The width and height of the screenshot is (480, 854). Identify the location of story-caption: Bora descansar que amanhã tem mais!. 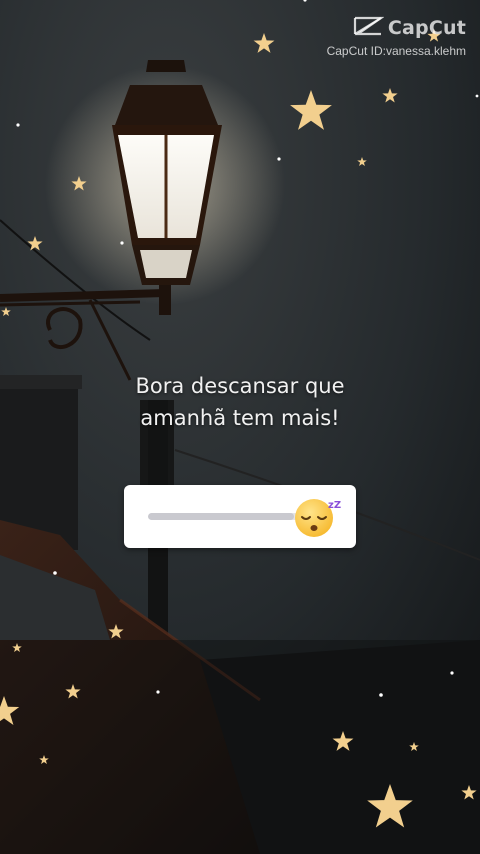
(240, 402).